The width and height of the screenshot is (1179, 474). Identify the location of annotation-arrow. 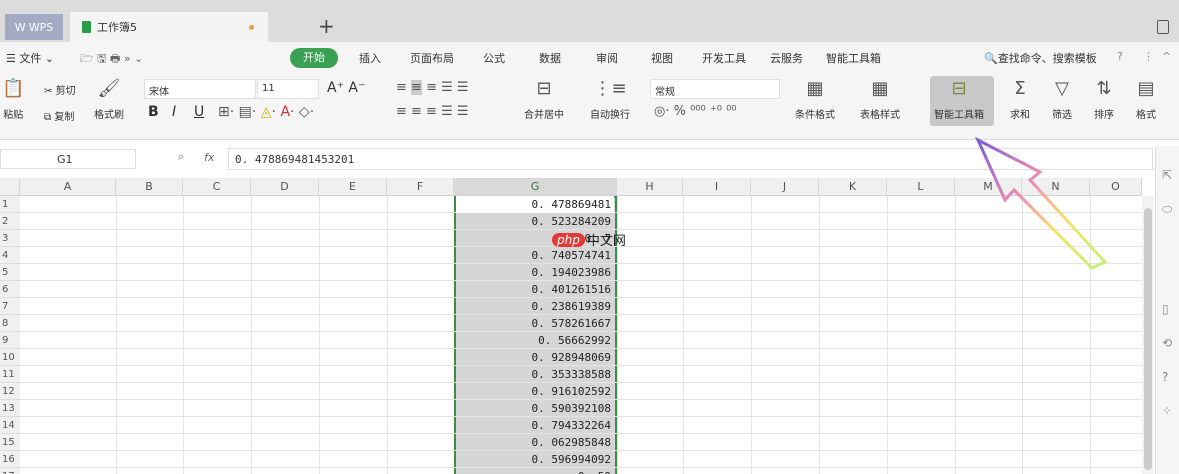
(1041, 203).